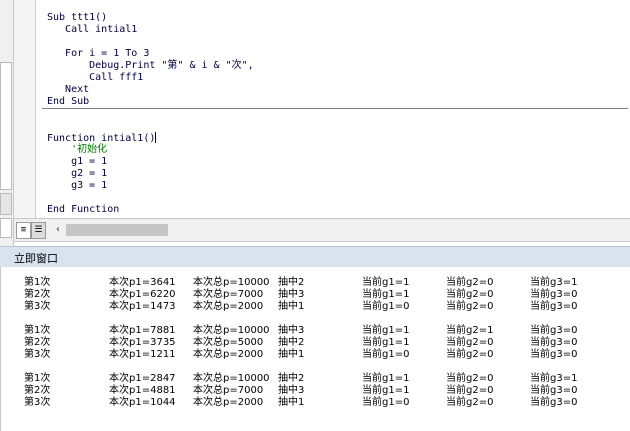  Describe the element at coordinates (77, 174) in the screenshot. I see `code-line: g2 = 1` at that location.